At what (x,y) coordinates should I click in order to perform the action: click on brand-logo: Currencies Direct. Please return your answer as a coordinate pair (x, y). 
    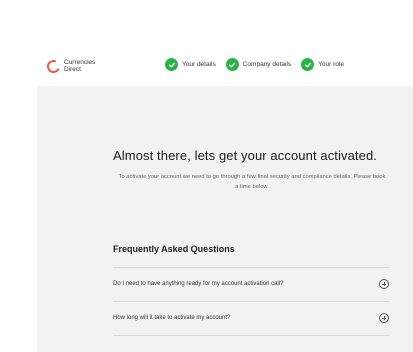
    Looking at the image, I should click on (70, 66).